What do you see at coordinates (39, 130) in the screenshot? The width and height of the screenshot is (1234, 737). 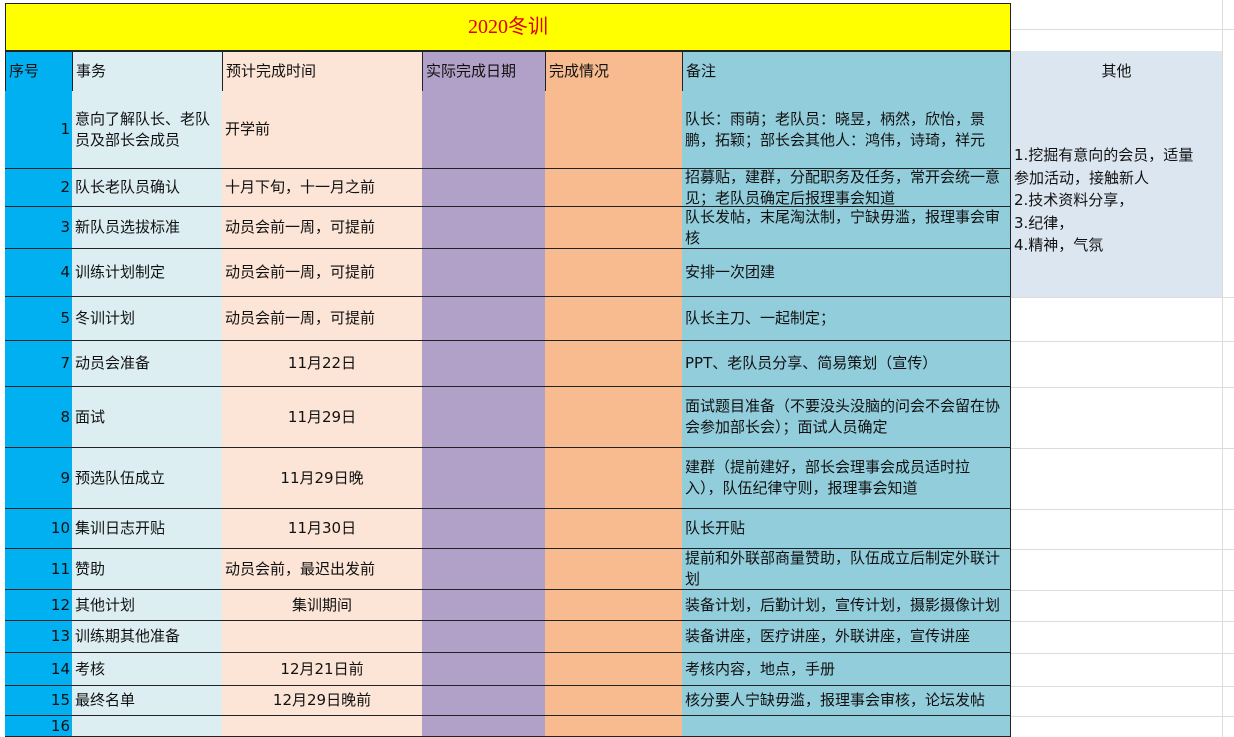 I see `cell-seq: 1` at bounding box center [39, 130].